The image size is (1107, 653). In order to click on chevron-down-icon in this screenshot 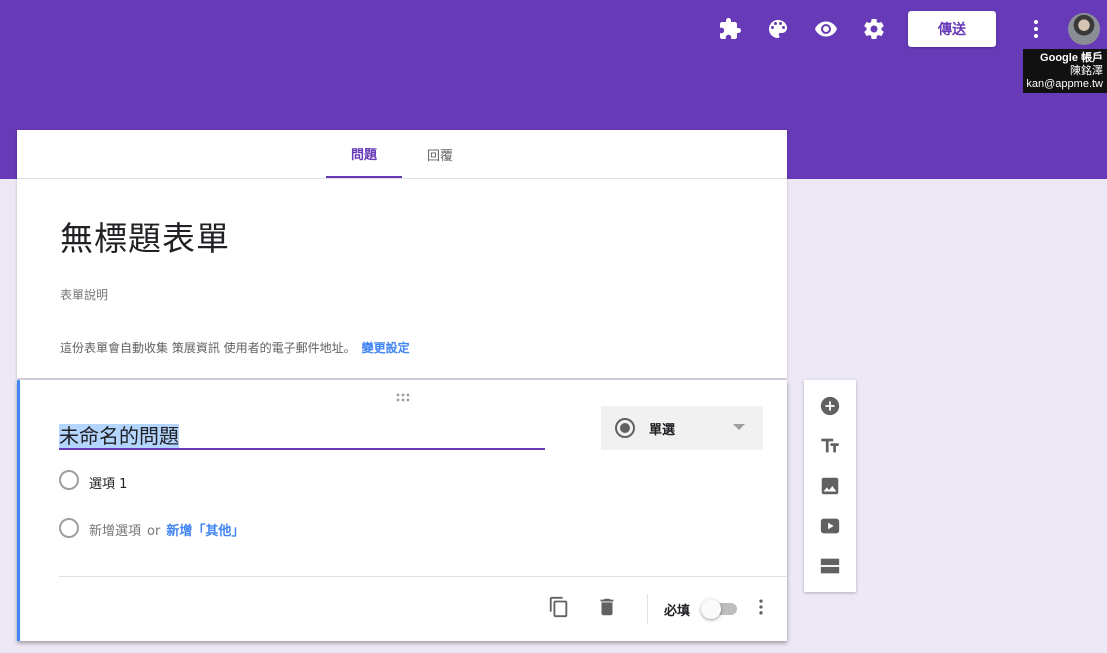, I will do `click(739, 427)`.